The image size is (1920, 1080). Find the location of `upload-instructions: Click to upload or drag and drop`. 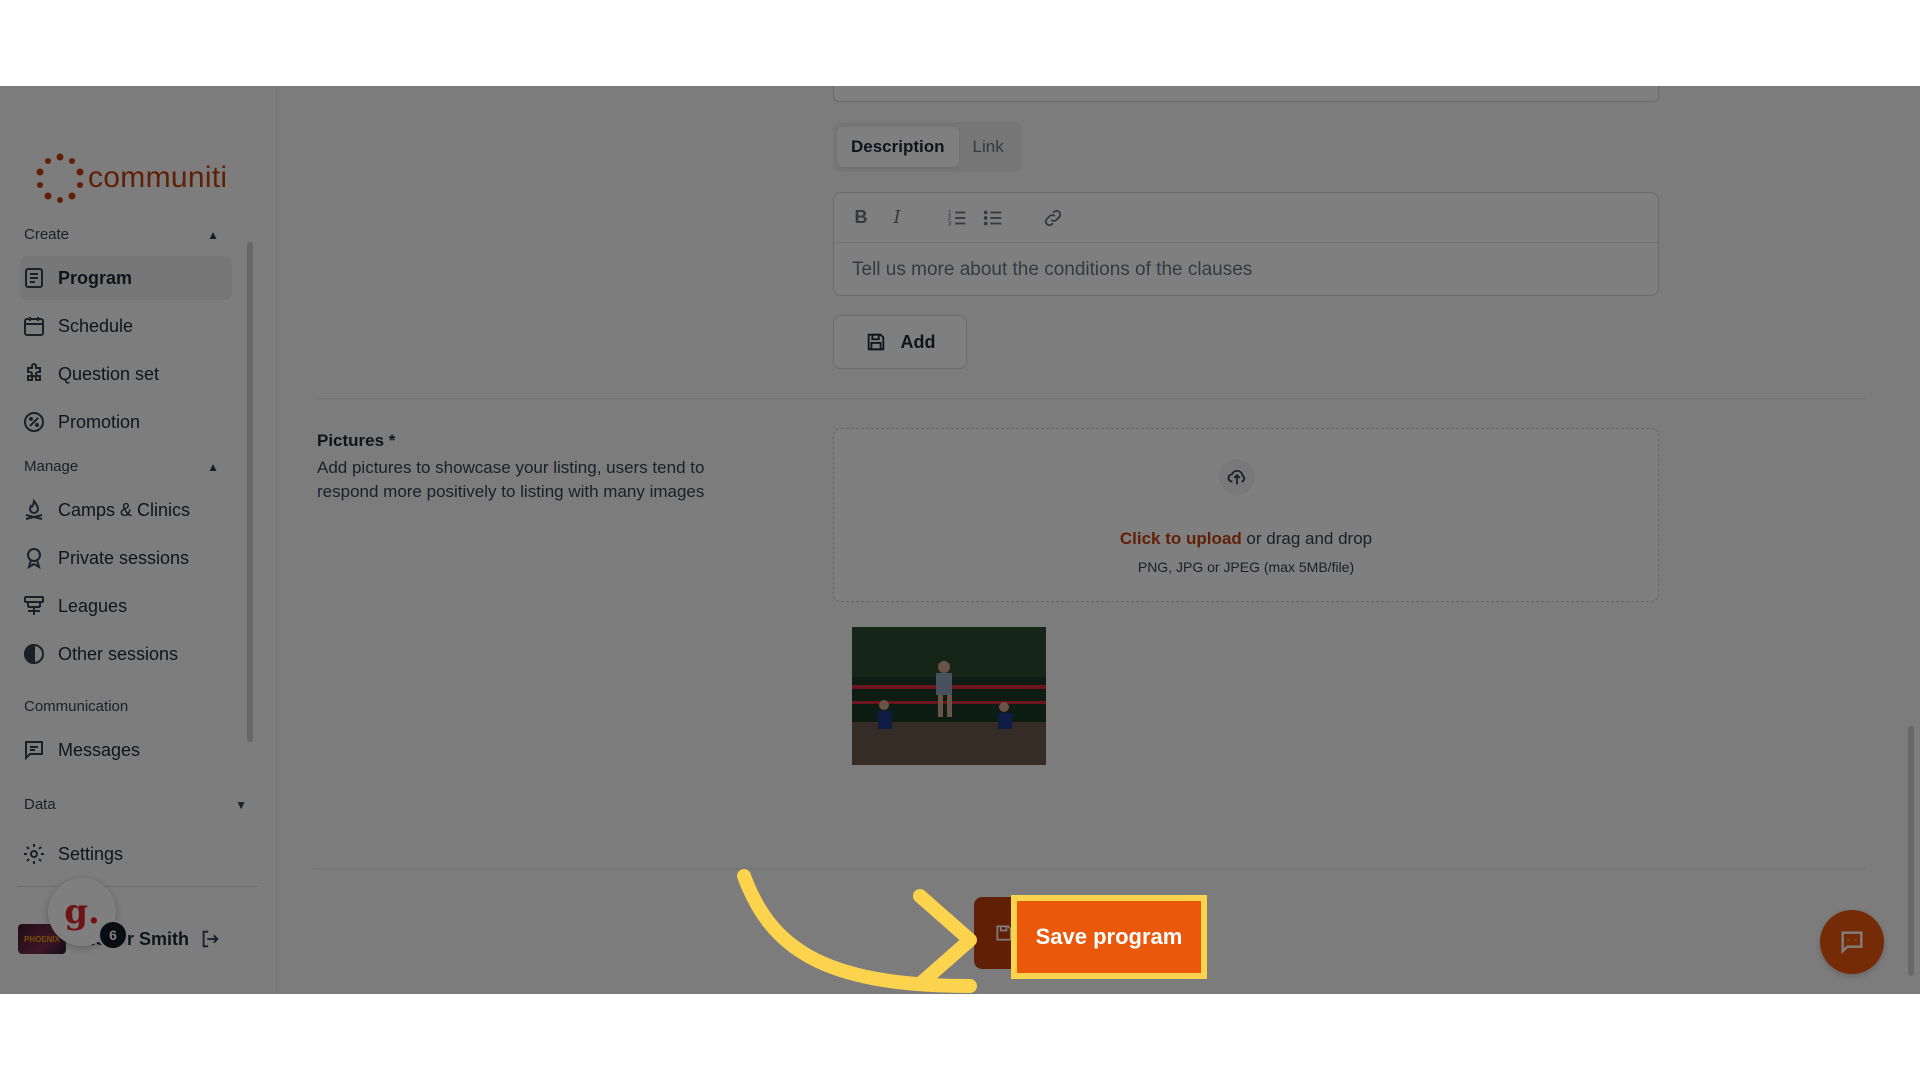

upload-instructions: Click to upload or drag and drop is located at coordinates (1246, 539).